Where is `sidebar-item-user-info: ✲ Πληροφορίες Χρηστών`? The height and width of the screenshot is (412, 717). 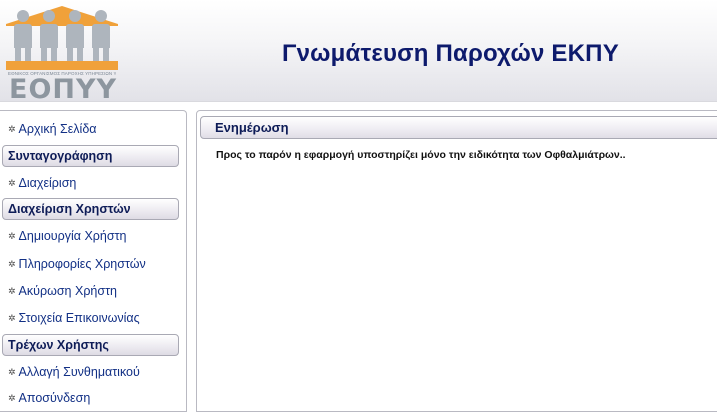
sidebar-item-user-info: ✲ Πληροφορίες Χρηστών is located at coordinates (77, 264).